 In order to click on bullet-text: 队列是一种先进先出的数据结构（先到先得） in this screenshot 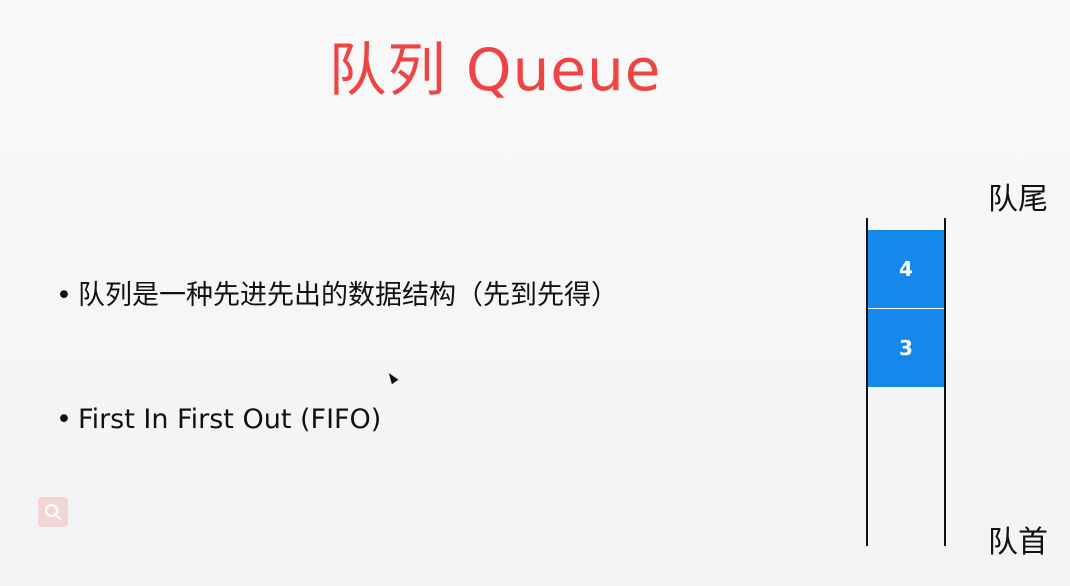, I will do `click(348, 295)`.